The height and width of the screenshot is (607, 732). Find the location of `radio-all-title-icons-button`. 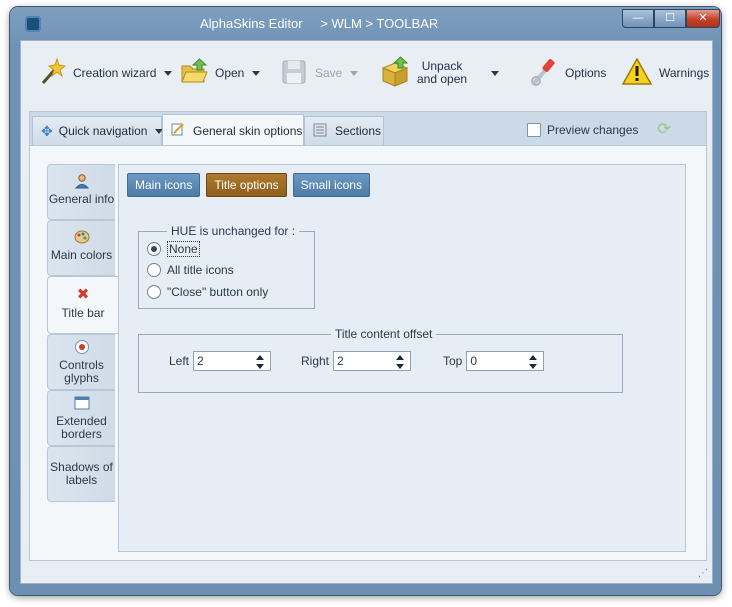

radio-all-title-icons-button is located at coordinates (154, 270).